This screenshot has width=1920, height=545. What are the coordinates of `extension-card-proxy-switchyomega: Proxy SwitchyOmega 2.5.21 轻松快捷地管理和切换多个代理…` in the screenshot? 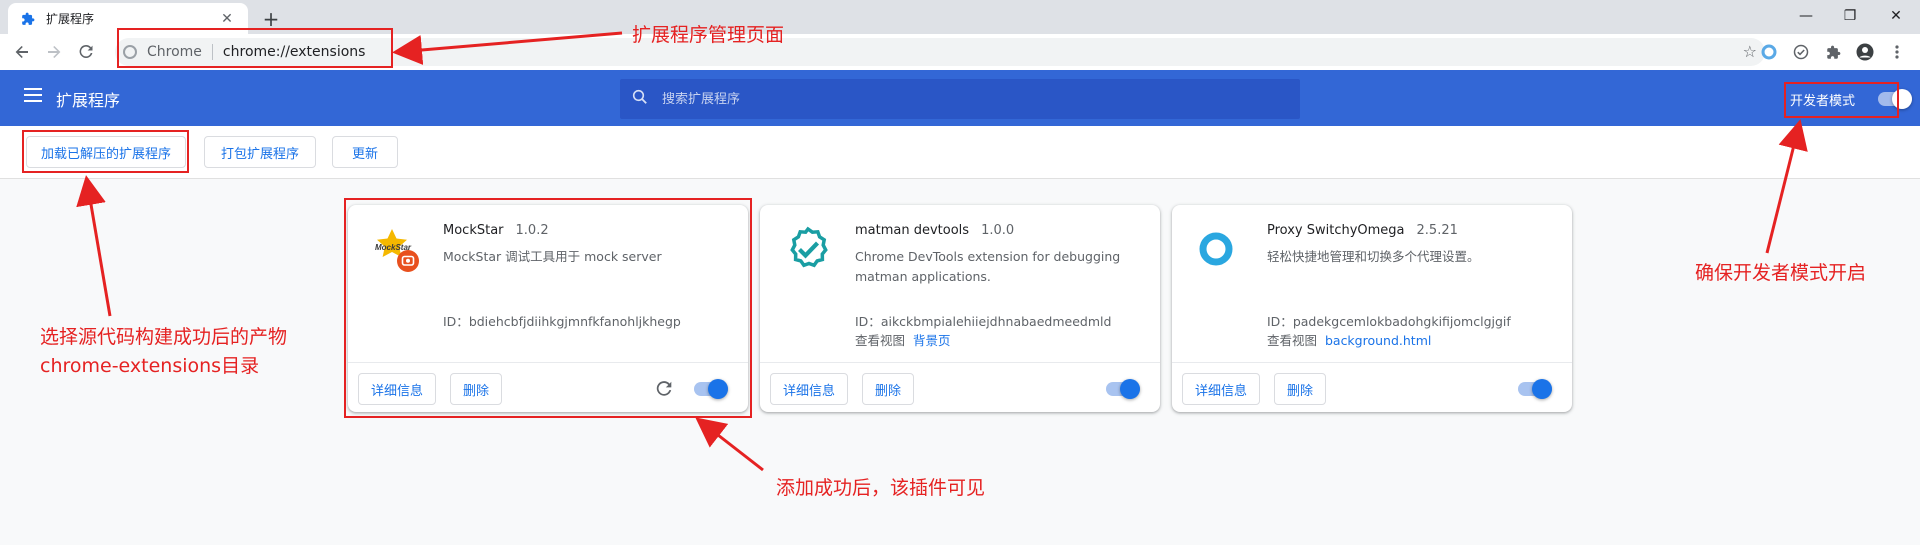 It's located at (1372, 308).